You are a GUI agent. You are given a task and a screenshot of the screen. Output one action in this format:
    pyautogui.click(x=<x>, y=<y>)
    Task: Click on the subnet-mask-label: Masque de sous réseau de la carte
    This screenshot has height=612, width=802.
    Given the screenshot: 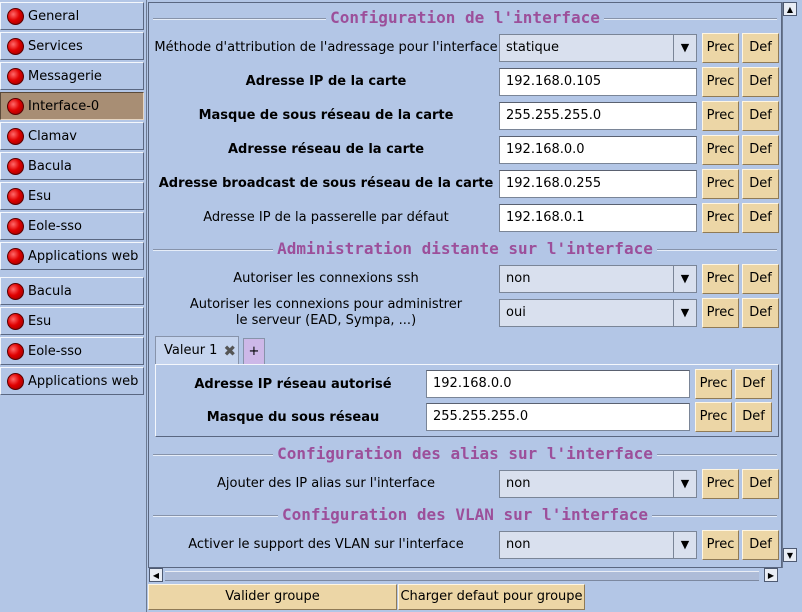 What is the action you would take?
    pyautogui.click(x=326, y=115)
    